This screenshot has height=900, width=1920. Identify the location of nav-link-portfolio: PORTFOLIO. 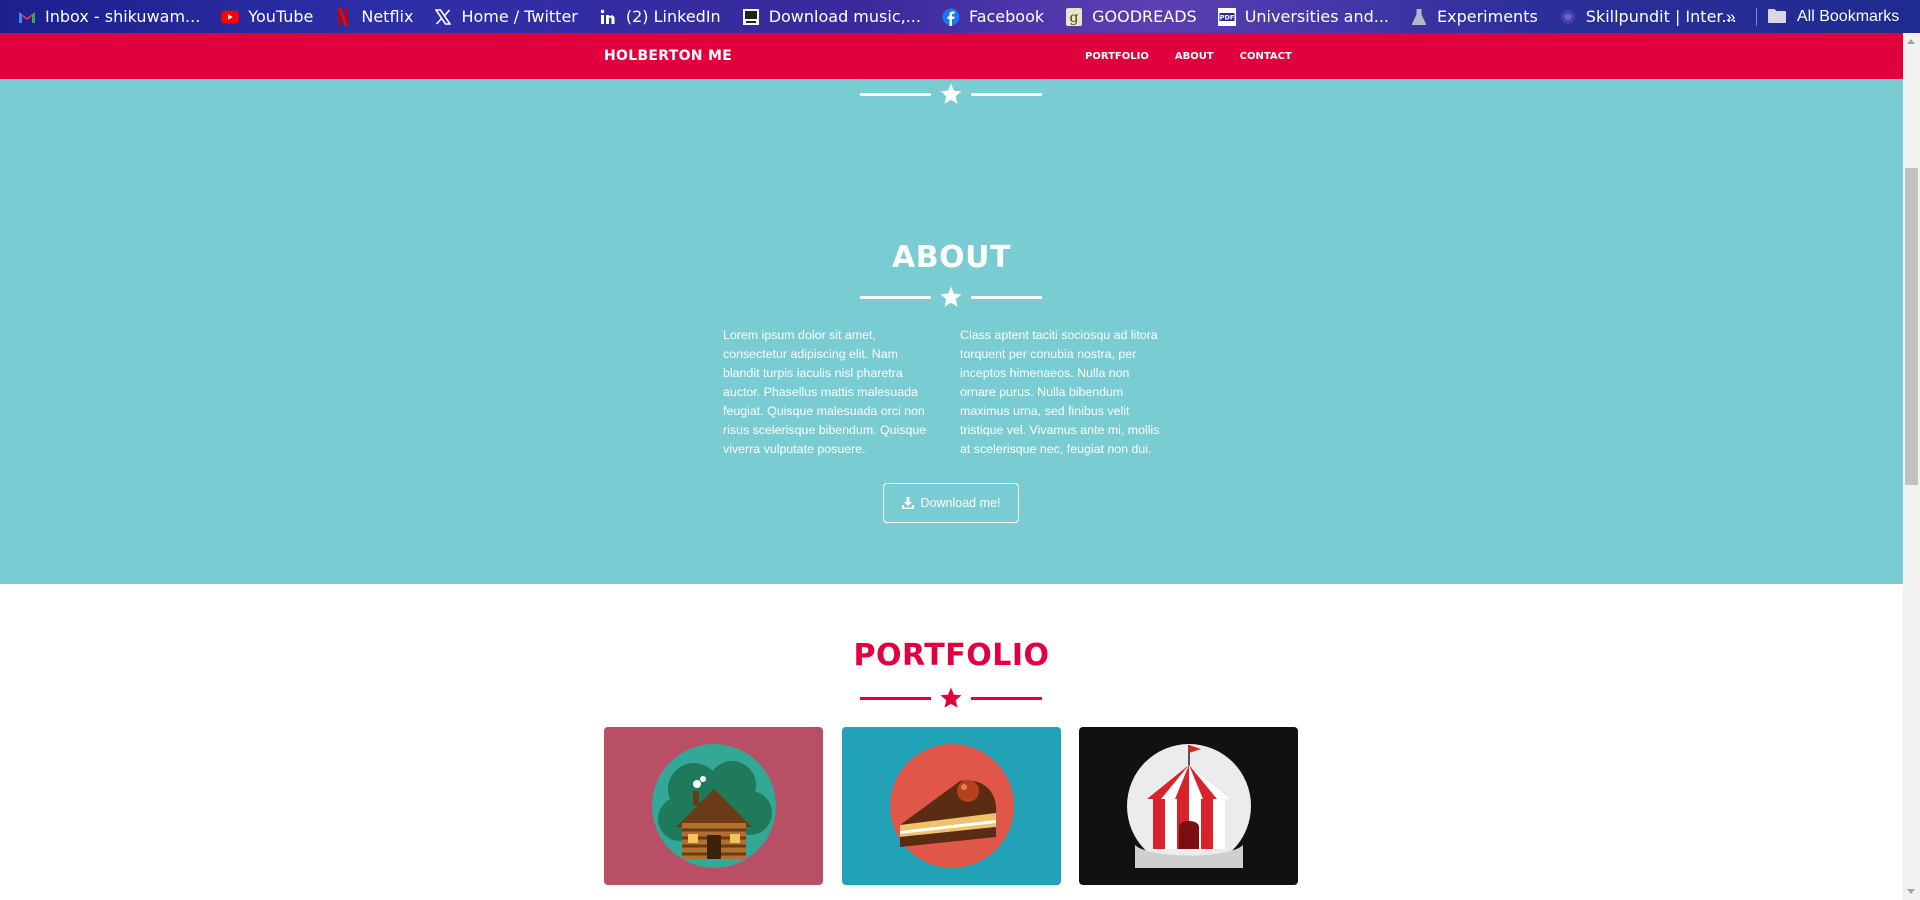
(1117, 56).